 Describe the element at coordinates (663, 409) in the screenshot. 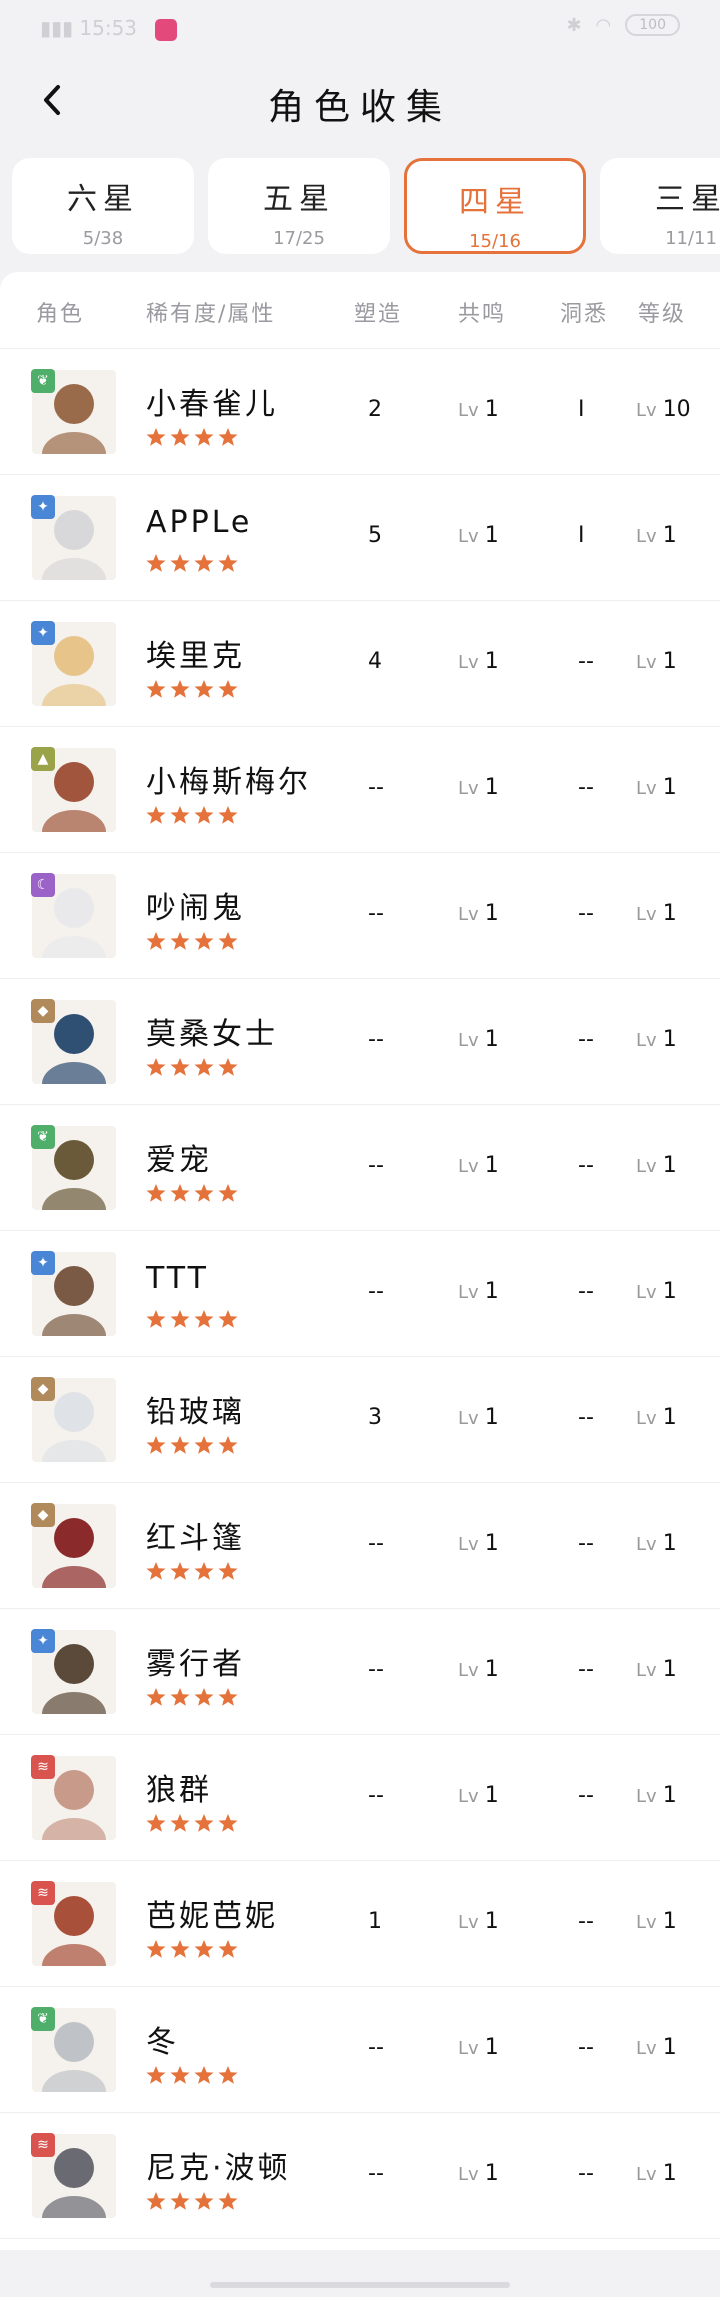

I see `character-level: Lv 10` at that location.